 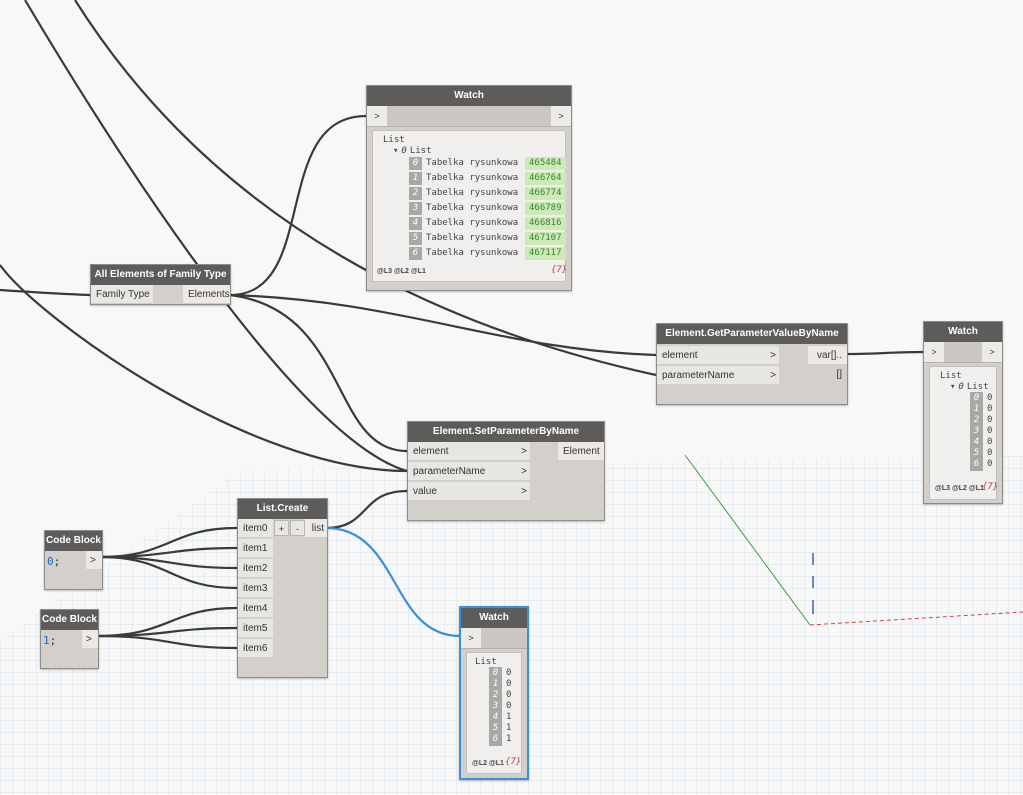 What do you see at coordinates (255, 548) in the screenshot?
I see `input-port-item1: item1` at bounding box center [255, 548].